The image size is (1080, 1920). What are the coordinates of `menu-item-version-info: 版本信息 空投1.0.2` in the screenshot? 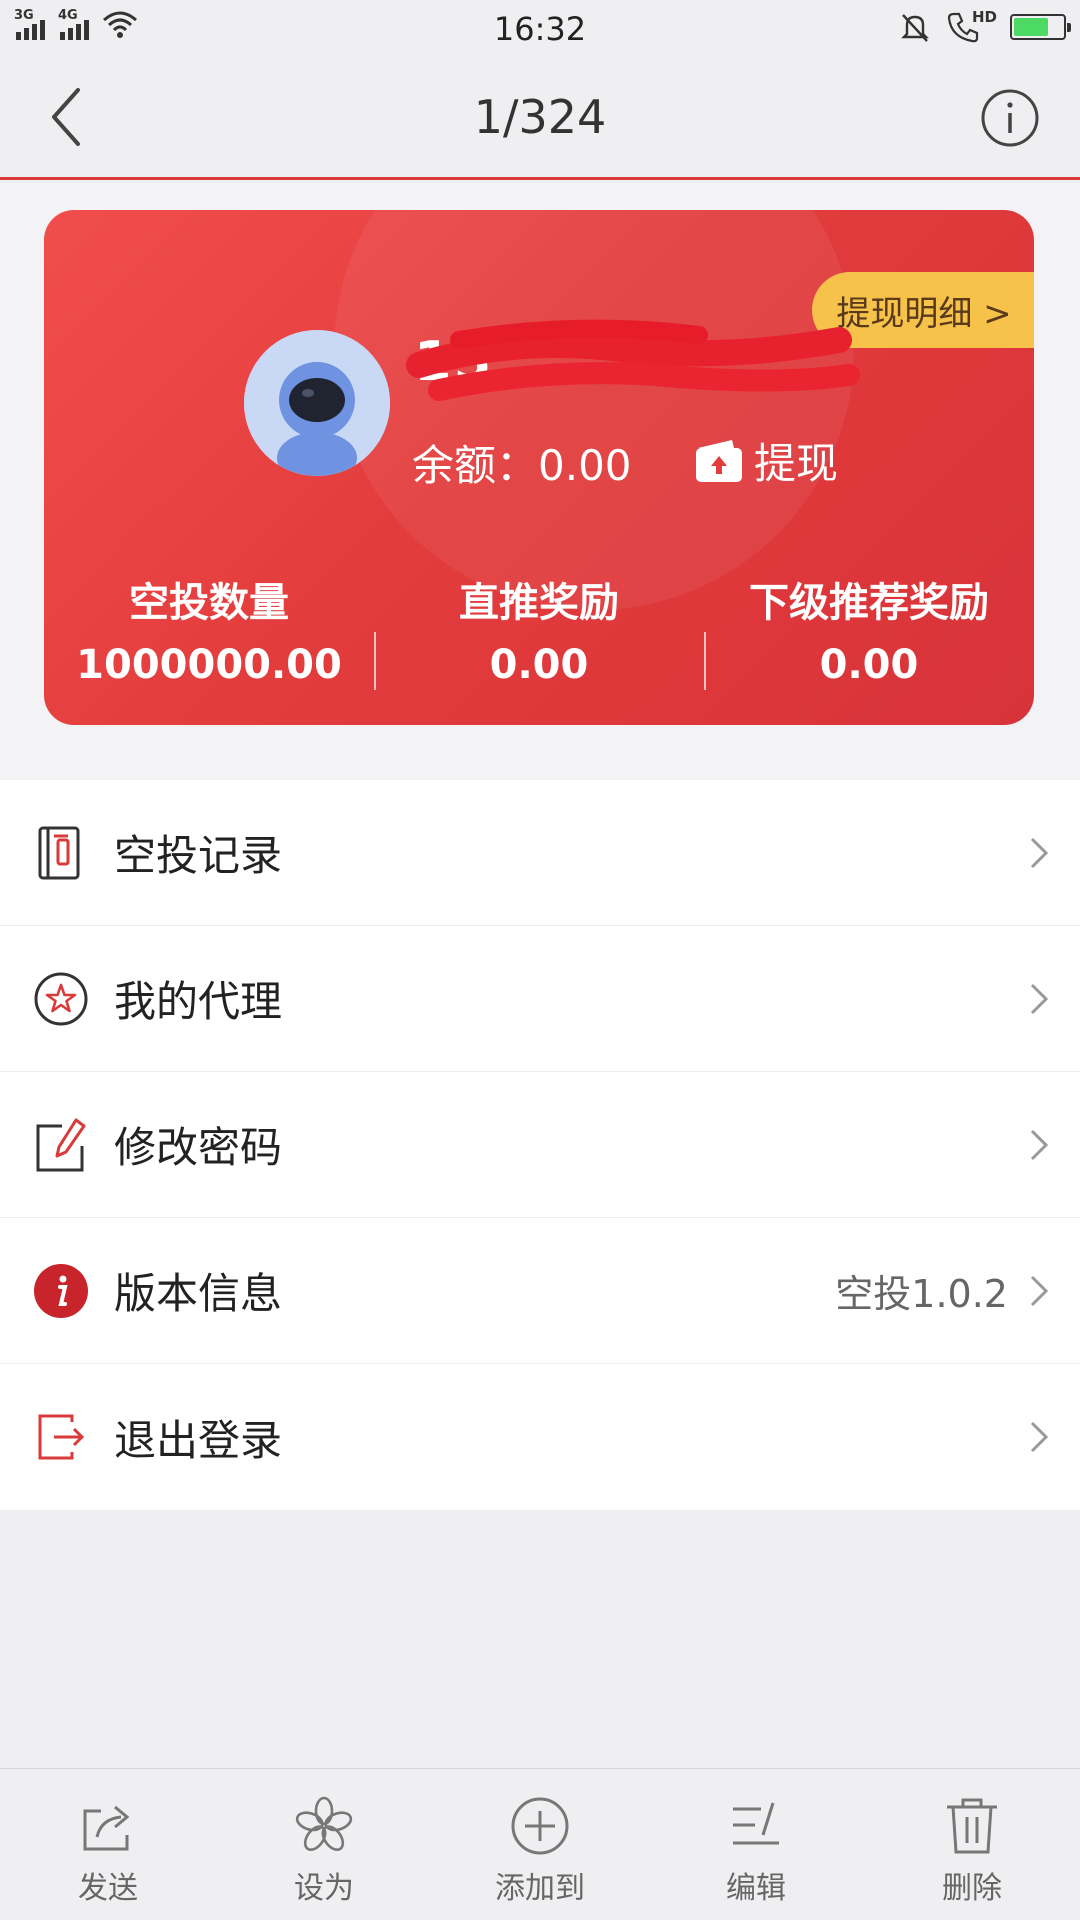 It's located at (540, 1291).